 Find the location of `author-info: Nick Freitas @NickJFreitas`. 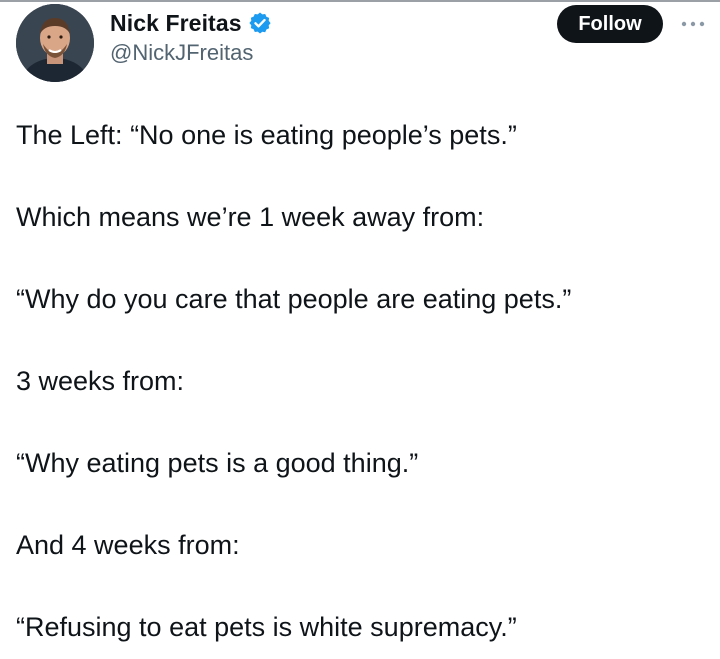

author-info: Nick Freitas @NickJFreitas is located at coordinates (191, 37).